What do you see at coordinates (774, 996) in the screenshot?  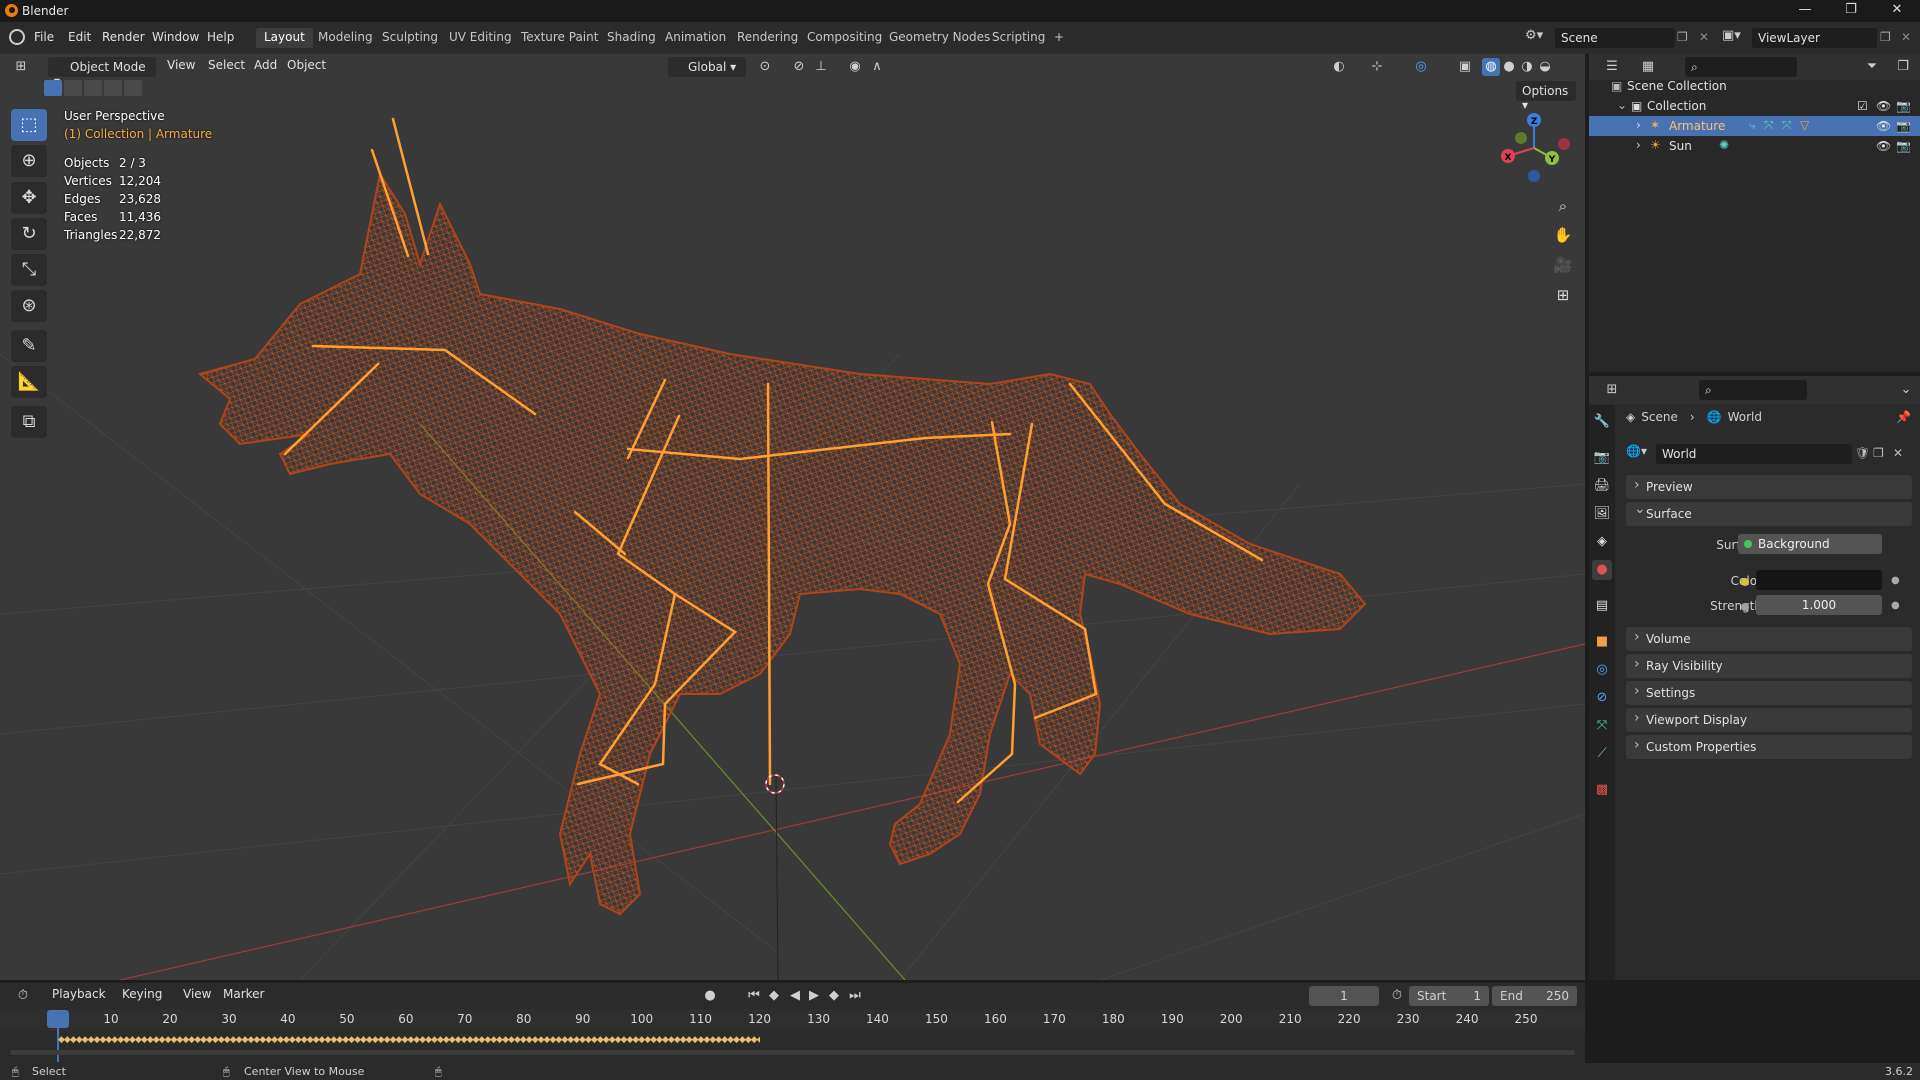 I see `prev-keyframe-icon: ◆` at bounding box center [774, 996].